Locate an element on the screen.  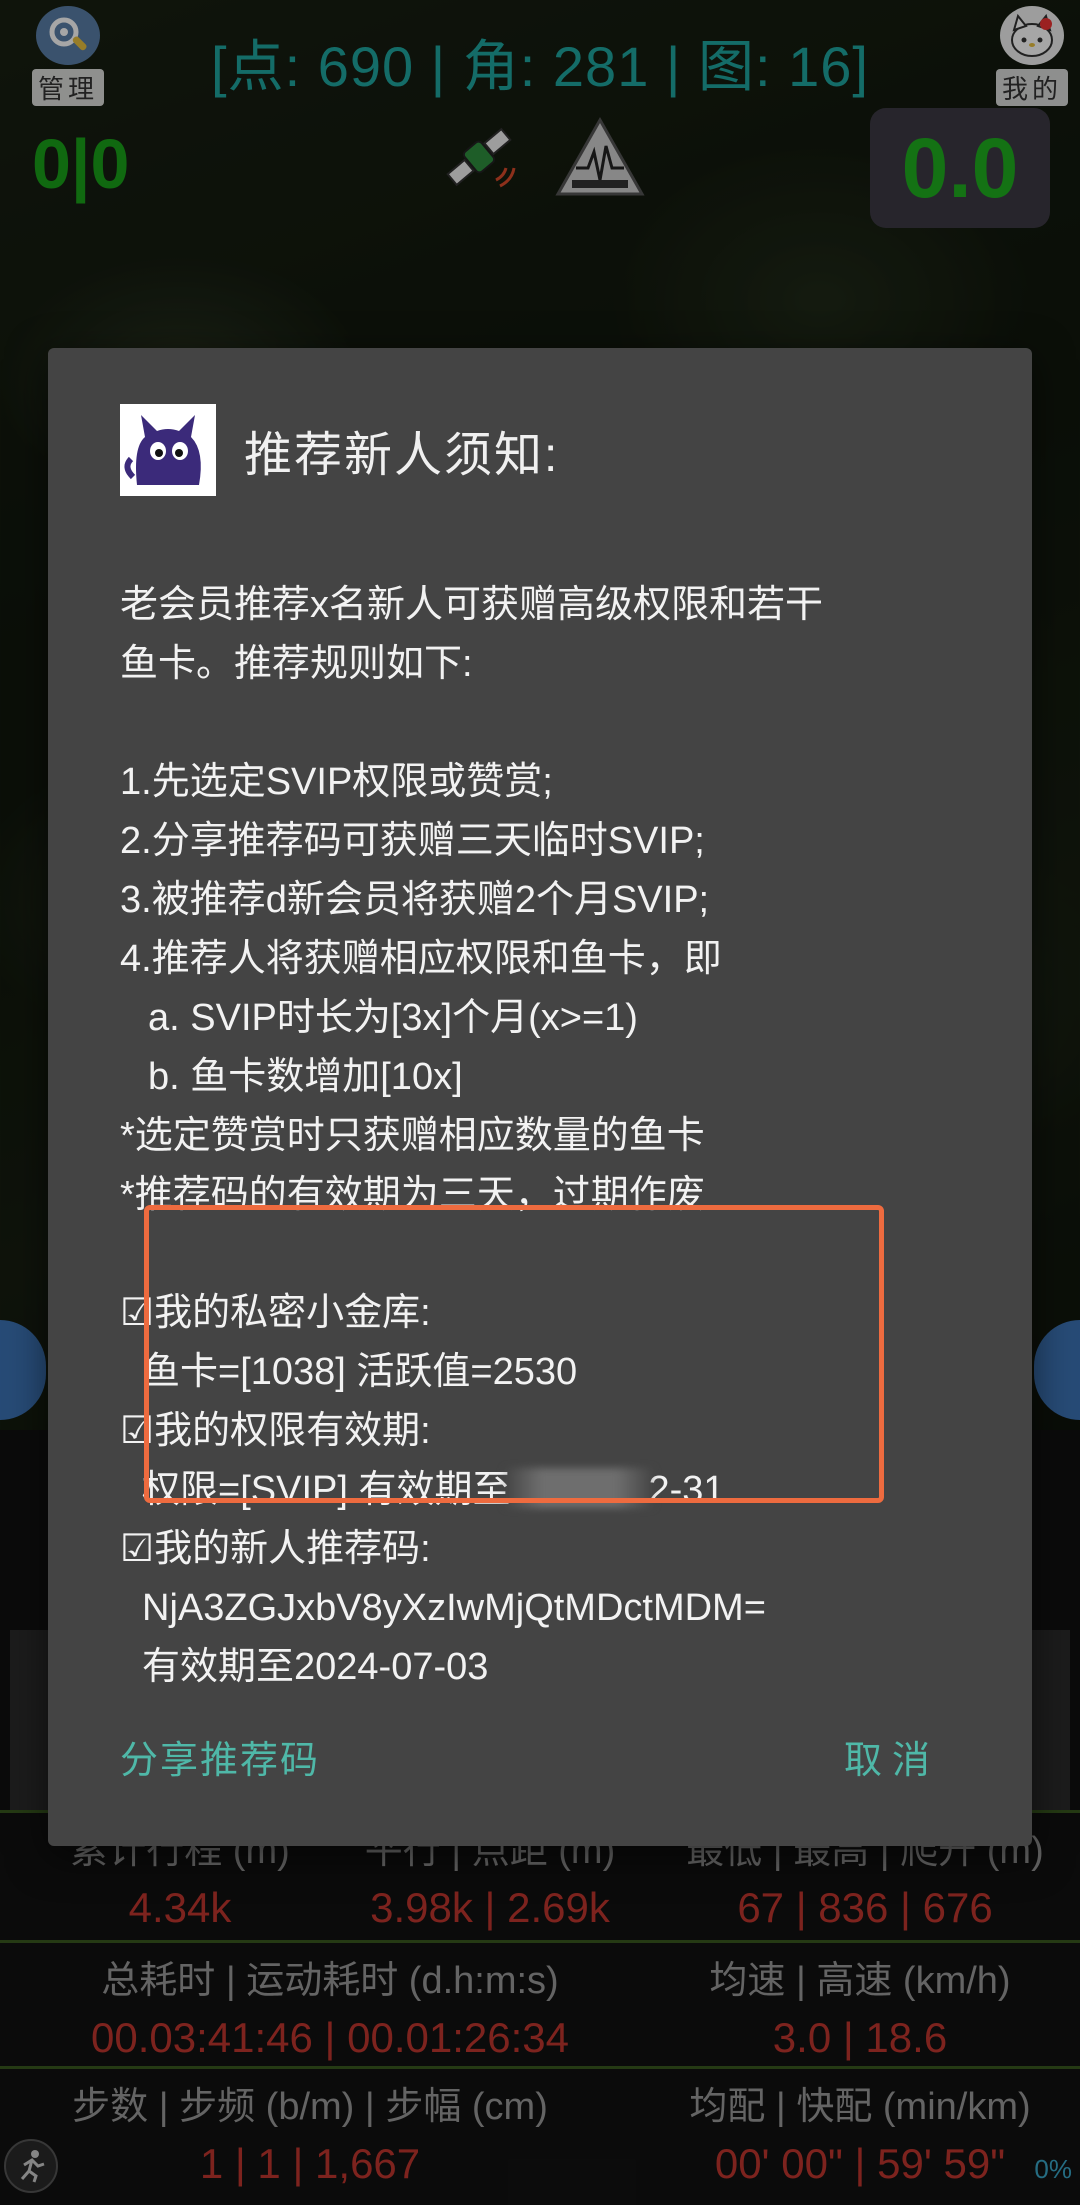
code-heading: ☑我的新人推荐码: is located at coordinates (275, 1549).